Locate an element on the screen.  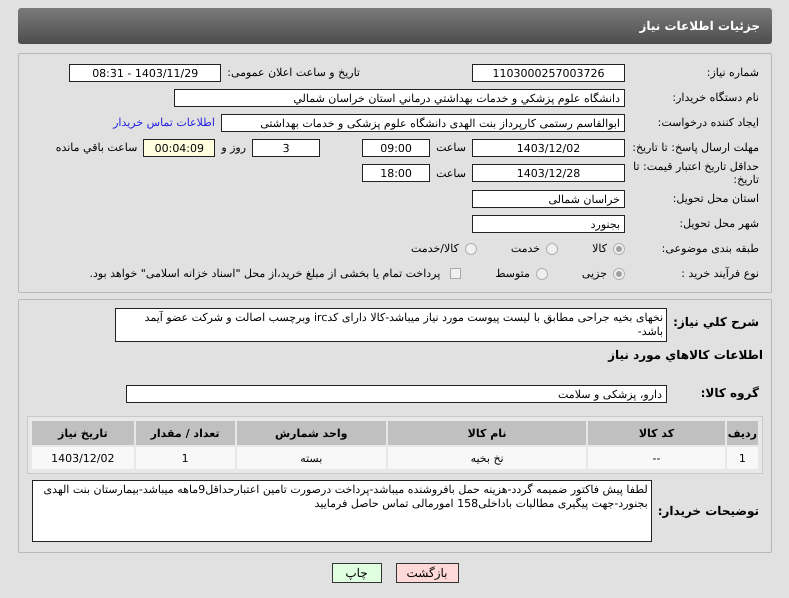
time-field: 18:00 is located at coordinates (396, 173).